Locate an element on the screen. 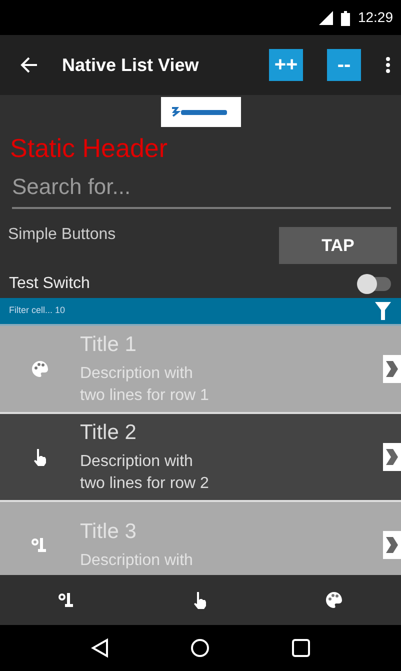  row-description: Description with two lines for row 2 is located at coordinates (145, 473).